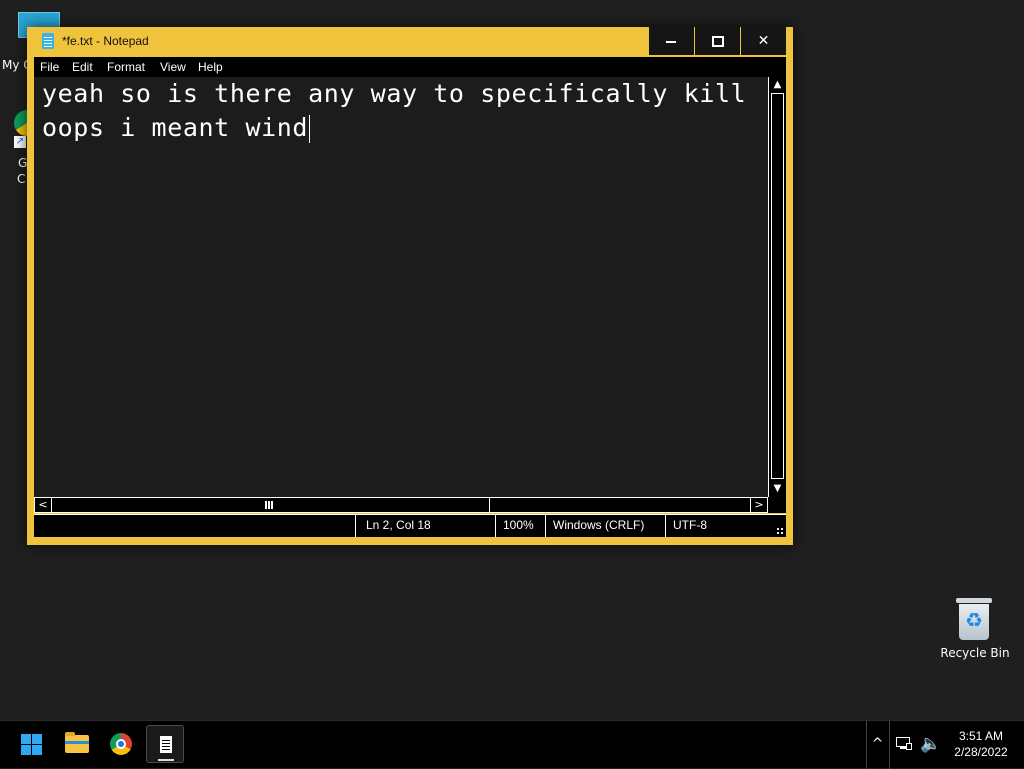  I want to click on chrome-icon, so click(121, 744).